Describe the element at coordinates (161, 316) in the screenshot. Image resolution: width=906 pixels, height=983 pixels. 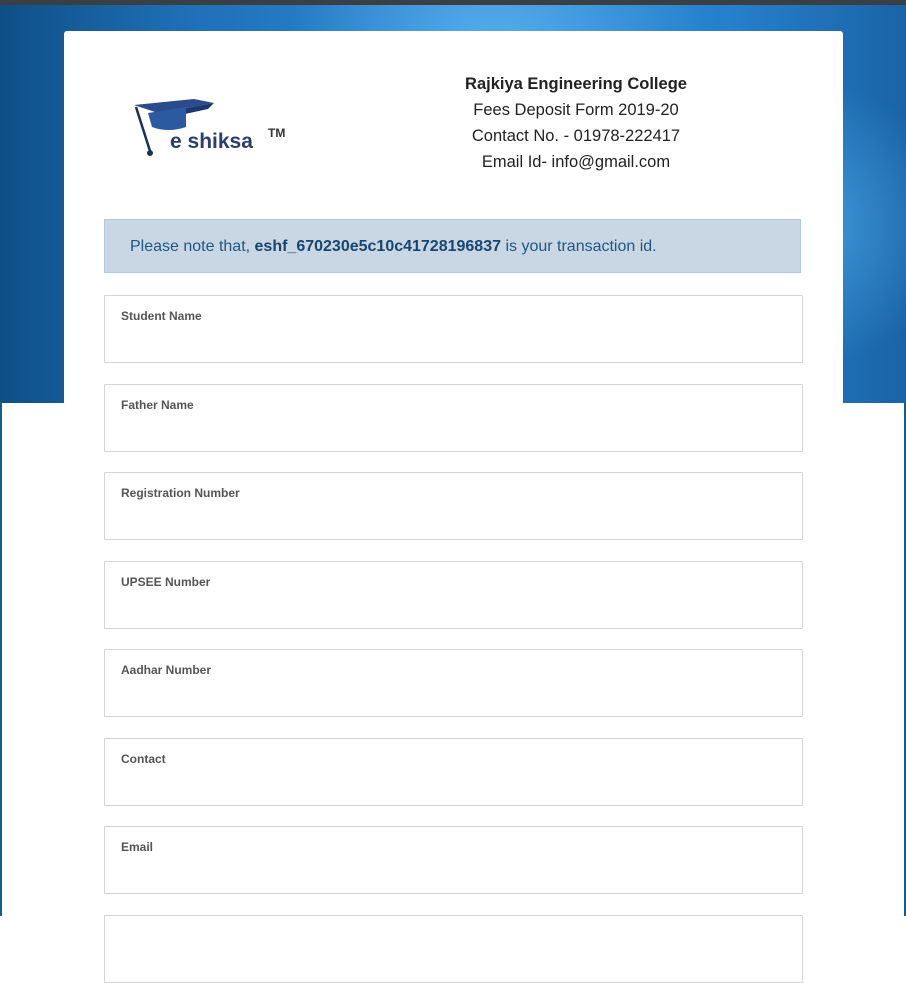
I see `student-name-label: Student Name` at that location.